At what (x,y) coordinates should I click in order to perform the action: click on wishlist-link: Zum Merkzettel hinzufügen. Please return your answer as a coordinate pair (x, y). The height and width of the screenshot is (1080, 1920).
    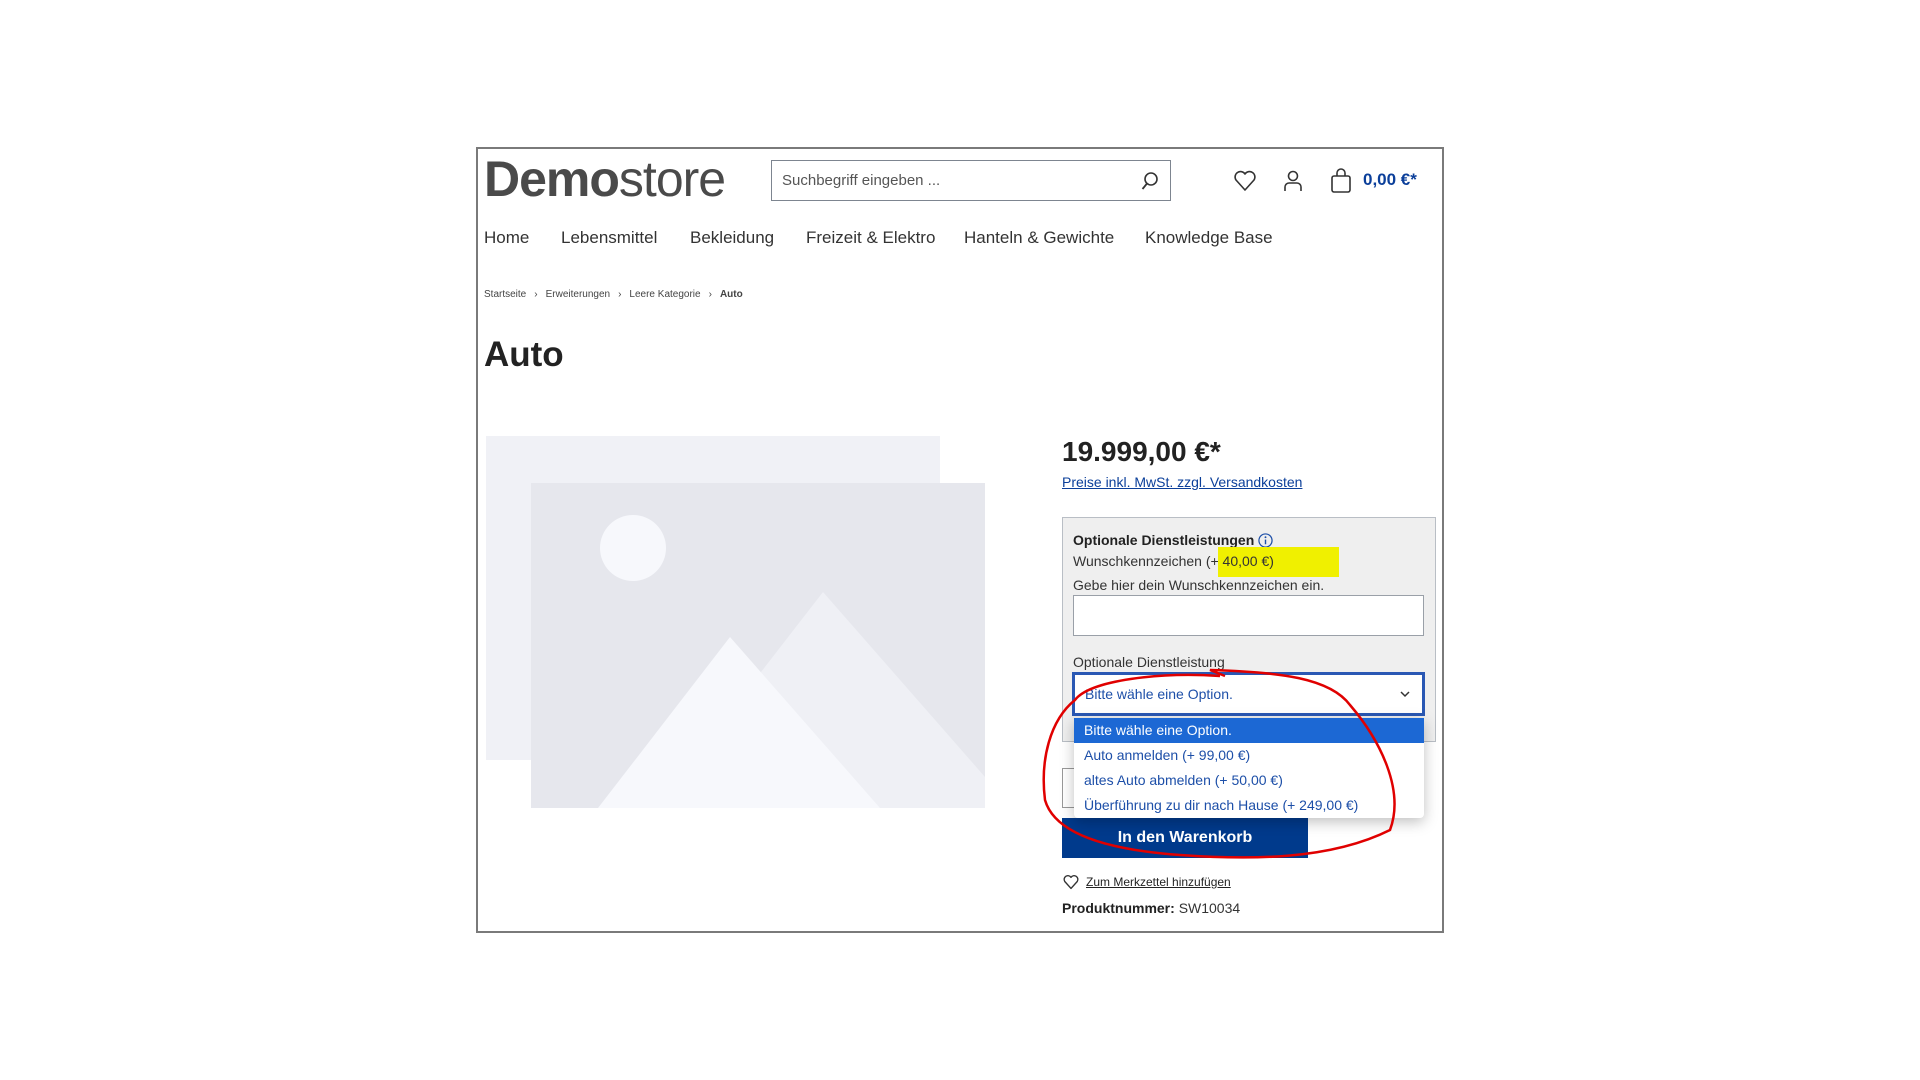
    Looking at the image, I should click on (1158, 882).